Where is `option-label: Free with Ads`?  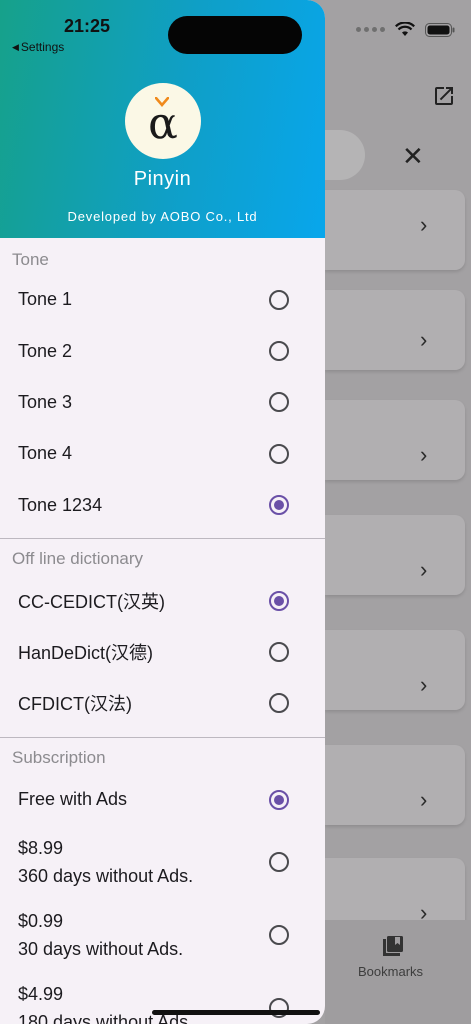 option-label: Free with Ads is located at coordinates (73, 799).